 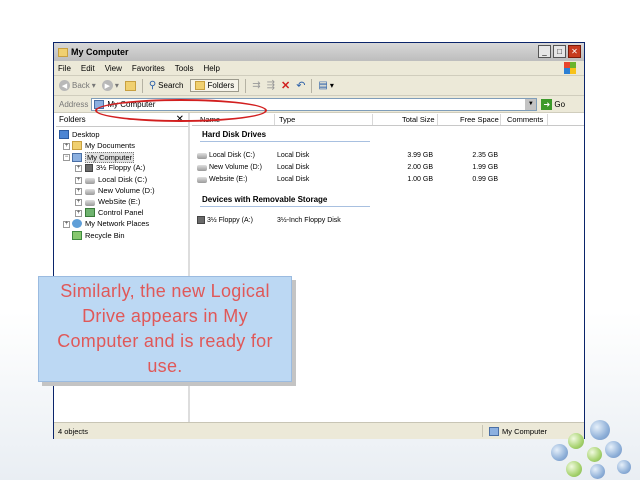 I want to click on drive-name: Local Disk (C:), so click(x=232, y=155).